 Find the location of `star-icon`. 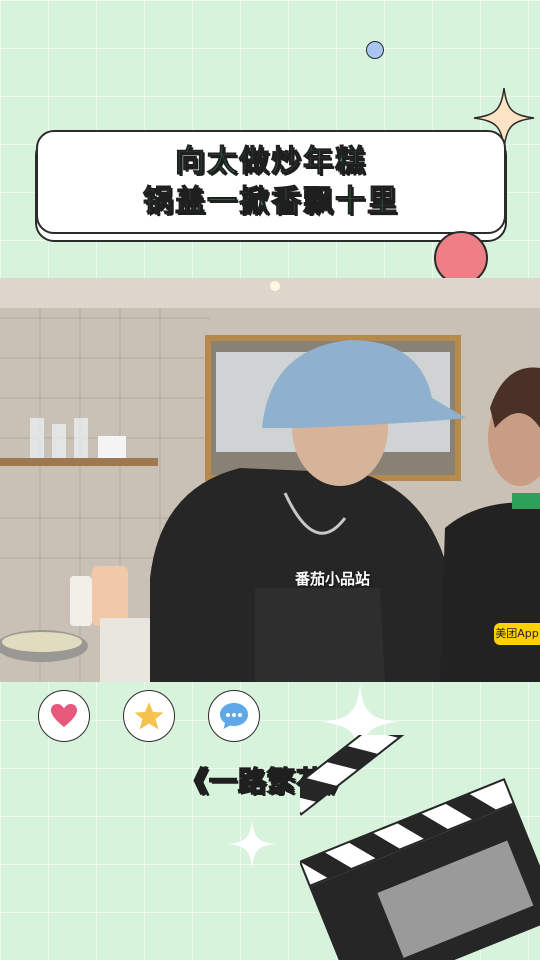

star-icon is located at coordinates (149, 716).